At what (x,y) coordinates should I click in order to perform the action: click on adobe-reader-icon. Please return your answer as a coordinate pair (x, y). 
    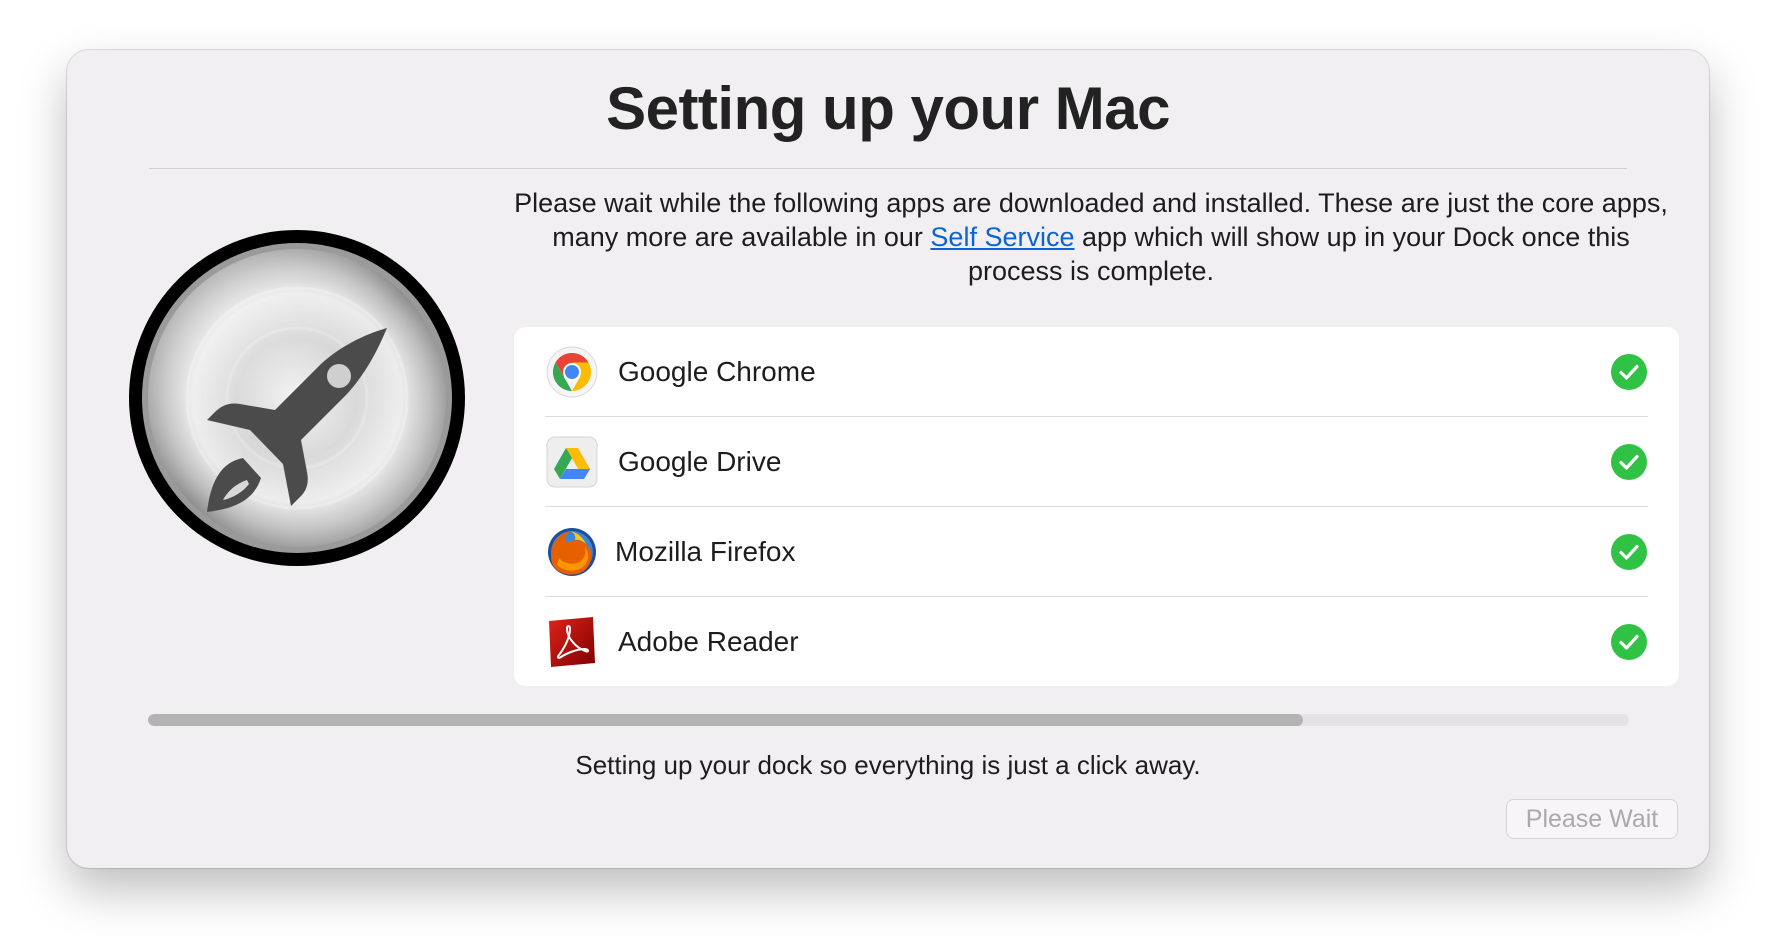
    Looking at the image, I should click on (572, 642).